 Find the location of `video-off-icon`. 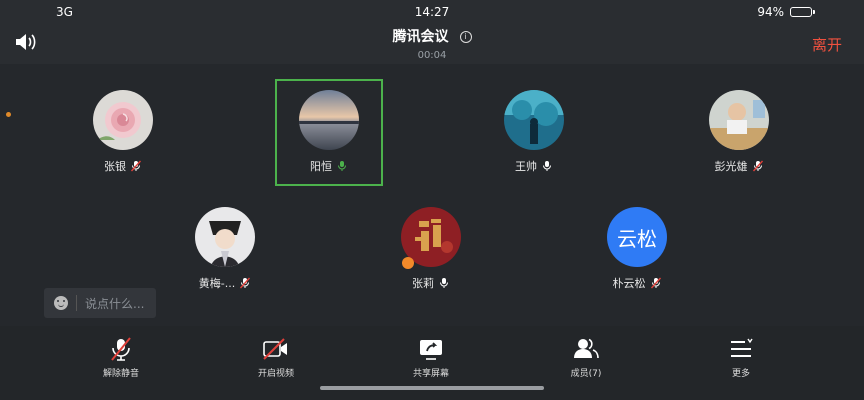

video-off-icon is located at coordinates (275, 349).